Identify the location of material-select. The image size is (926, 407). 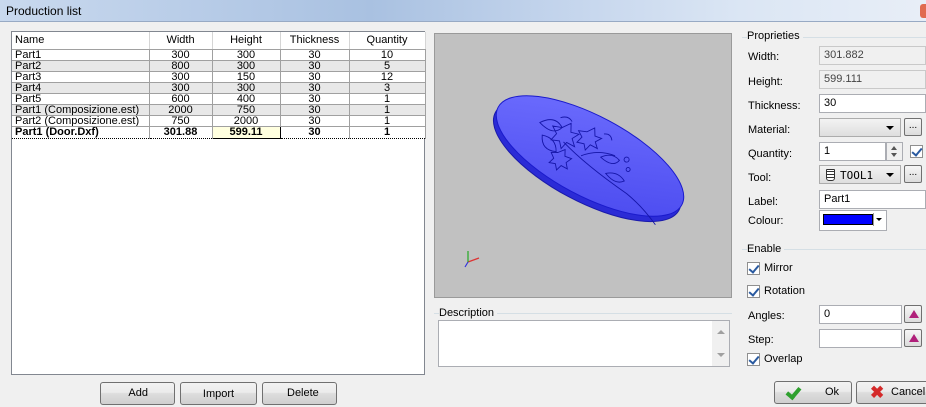
(860, 127).